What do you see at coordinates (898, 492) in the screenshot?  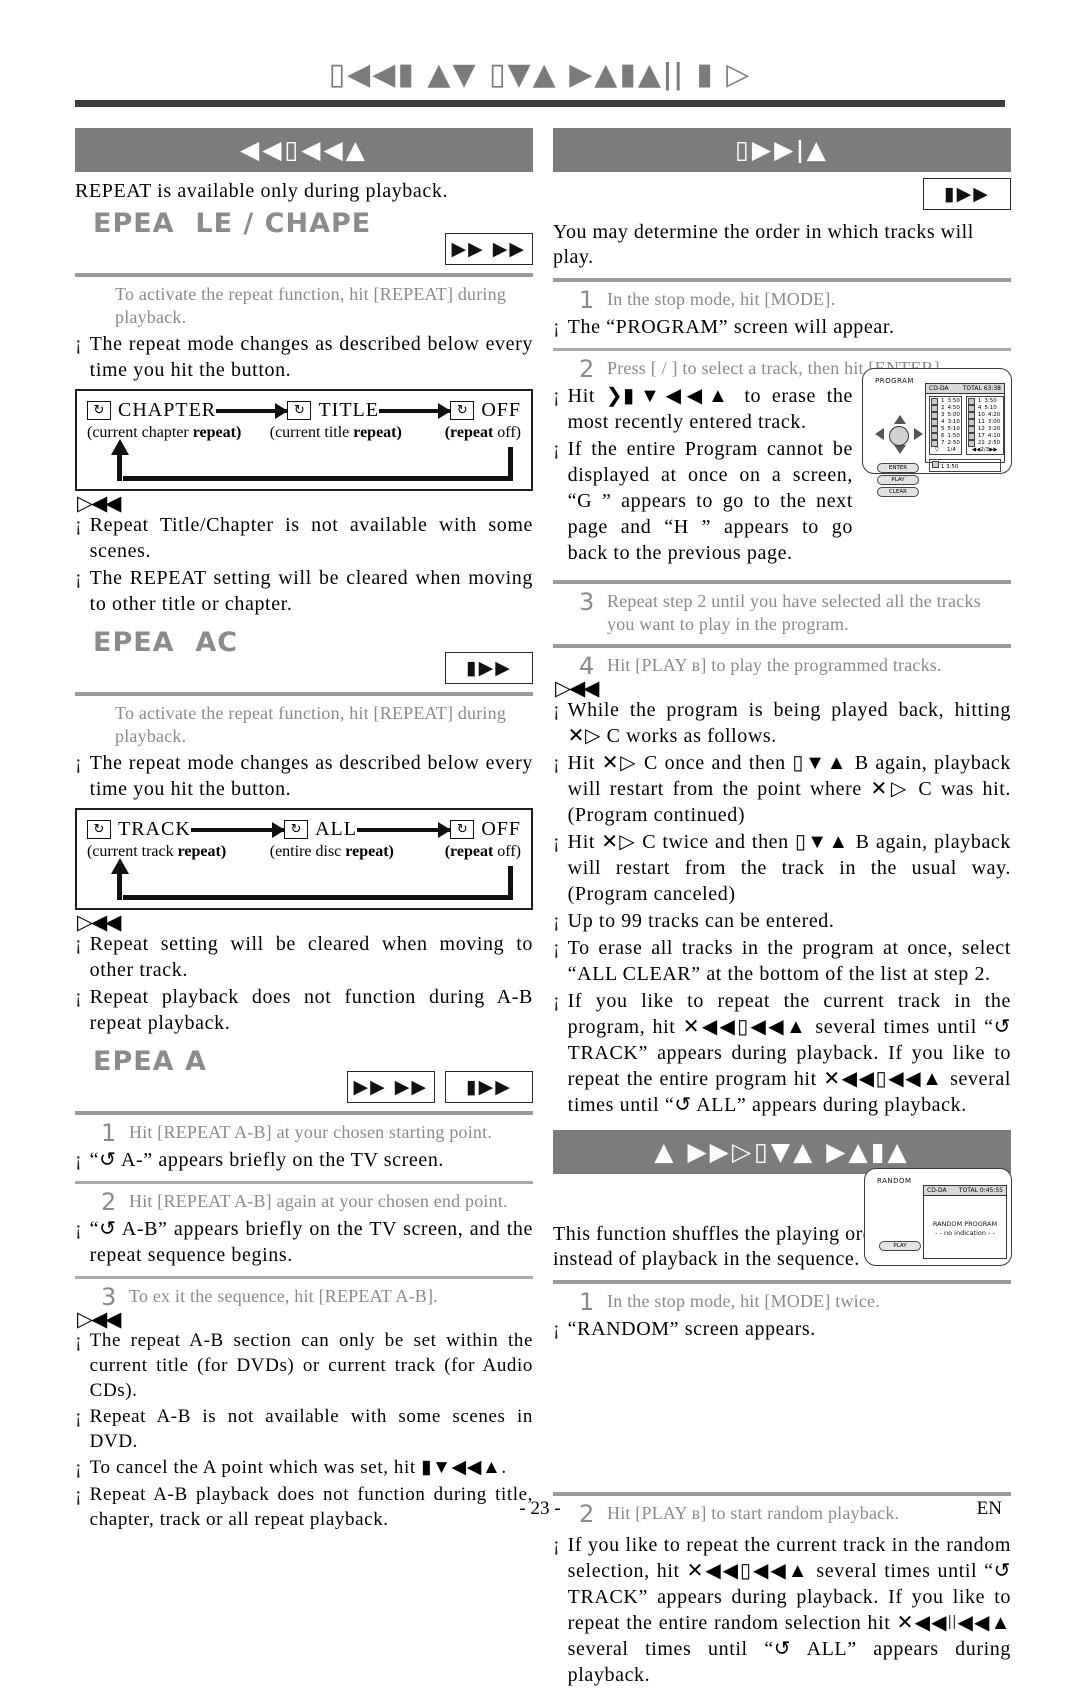 I see `clear-button: CLEAR` at bounding box center [898, 492].